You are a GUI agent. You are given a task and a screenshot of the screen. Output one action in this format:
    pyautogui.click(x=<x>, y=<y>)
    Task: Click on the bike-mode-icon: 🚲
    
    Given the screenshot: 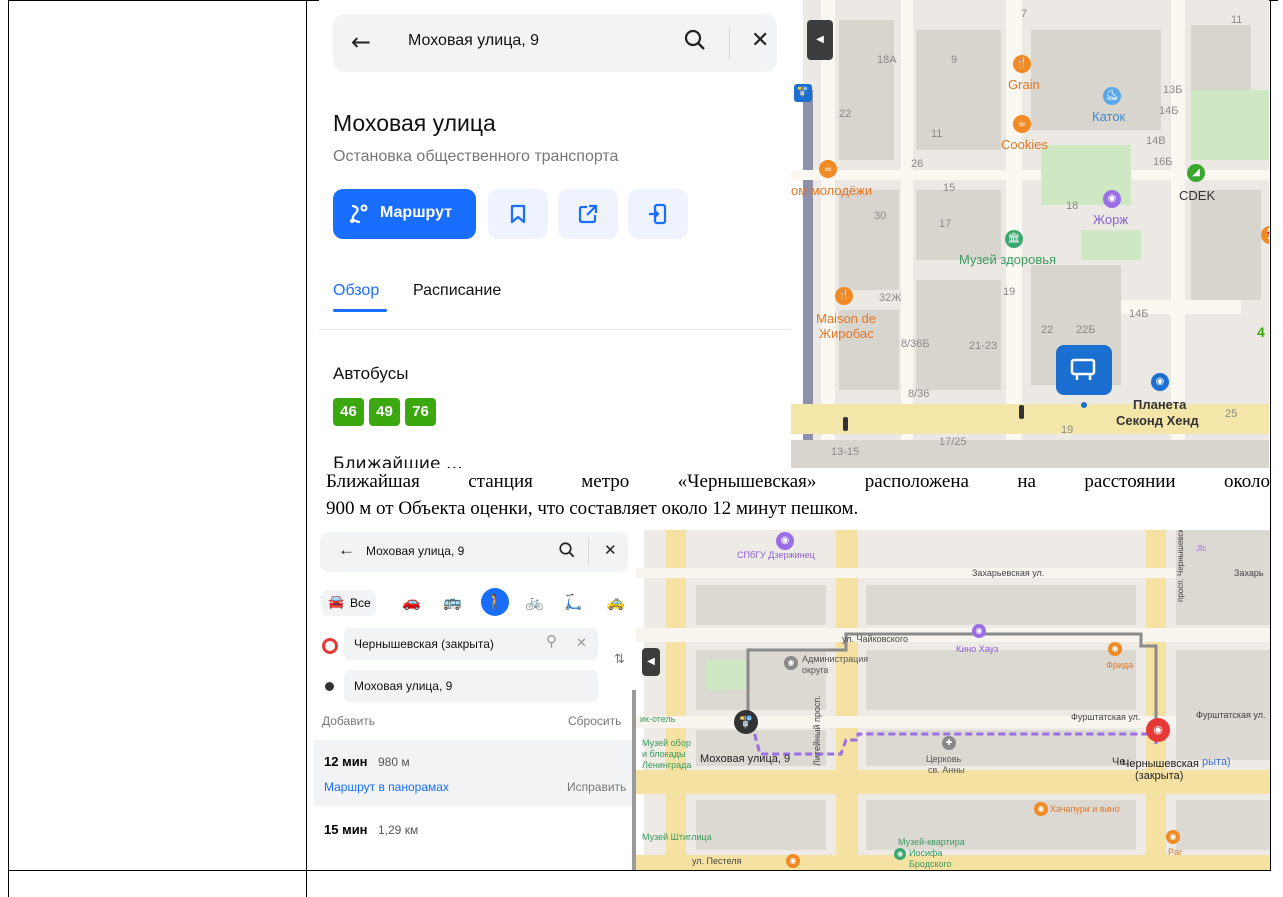 What is the action you would take?
    pyautogui.click(x=534, y=602)
    